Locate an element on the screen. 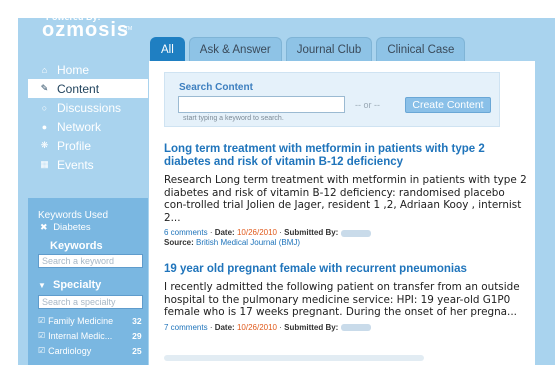  specialty-search-input: Search a specialty is located at coordinates (90, 302).